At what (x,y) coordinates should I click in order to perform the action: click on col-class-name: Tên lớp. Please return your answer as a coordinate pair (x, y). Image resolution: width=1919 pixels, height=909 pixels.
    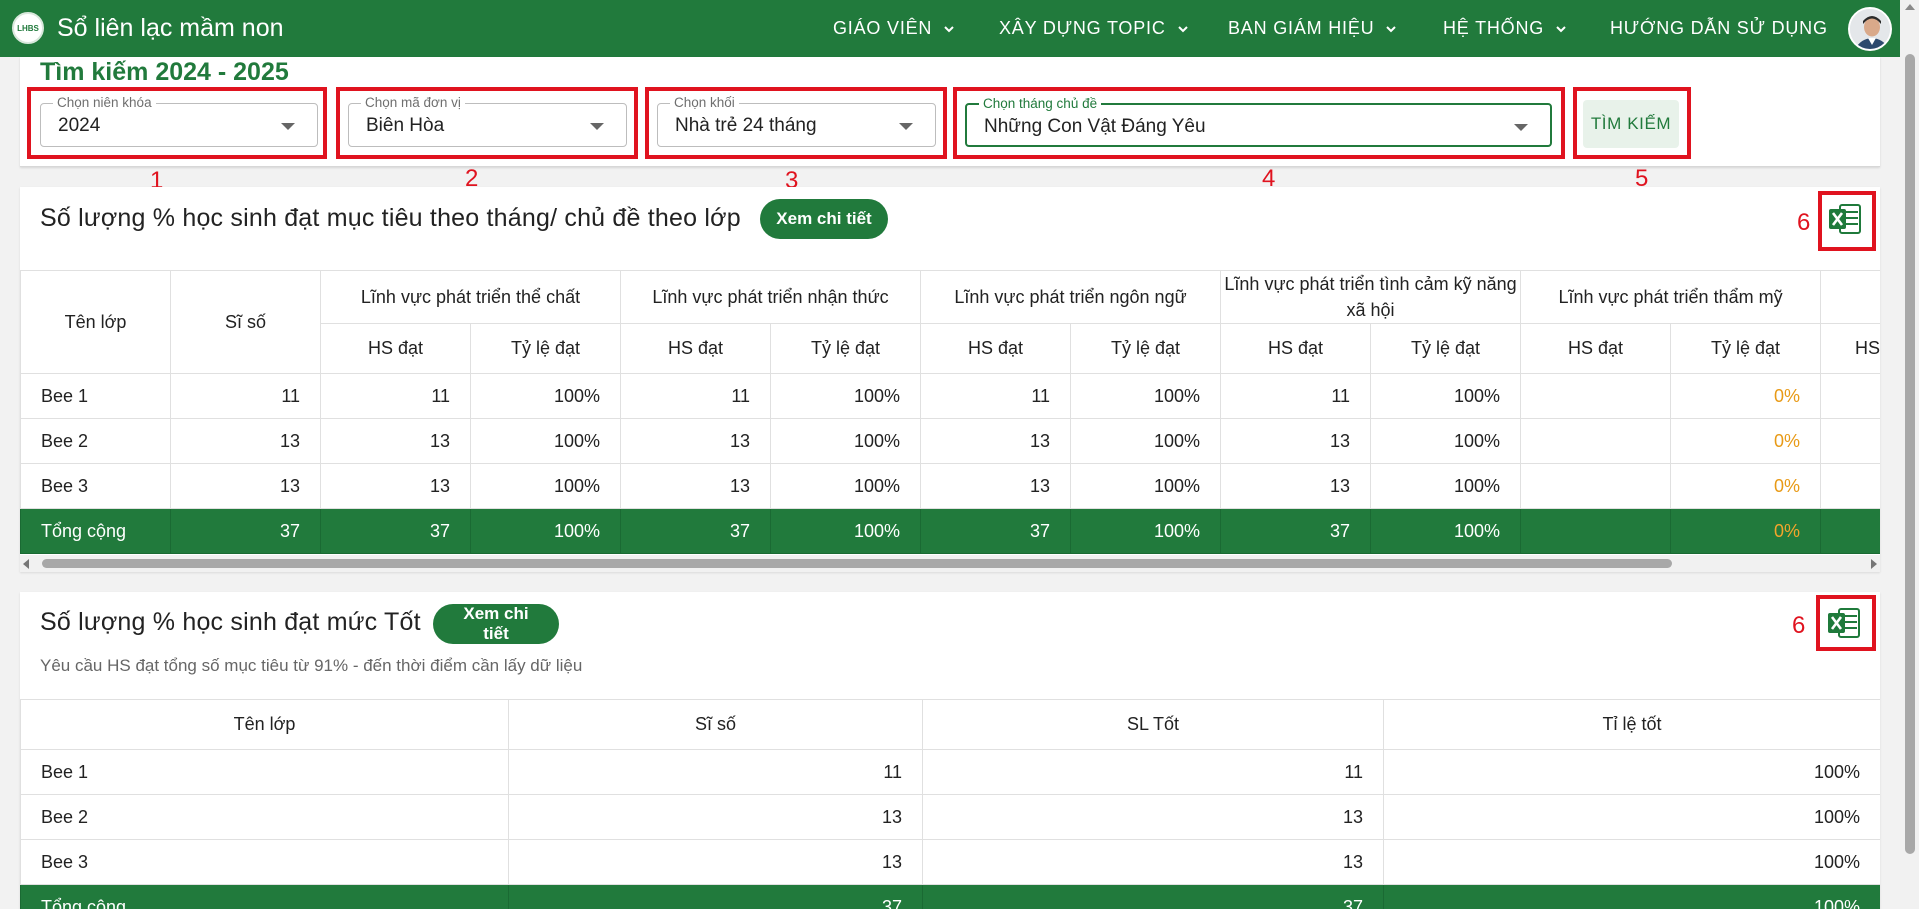
    Looking at the image, I should click on (264, 724).